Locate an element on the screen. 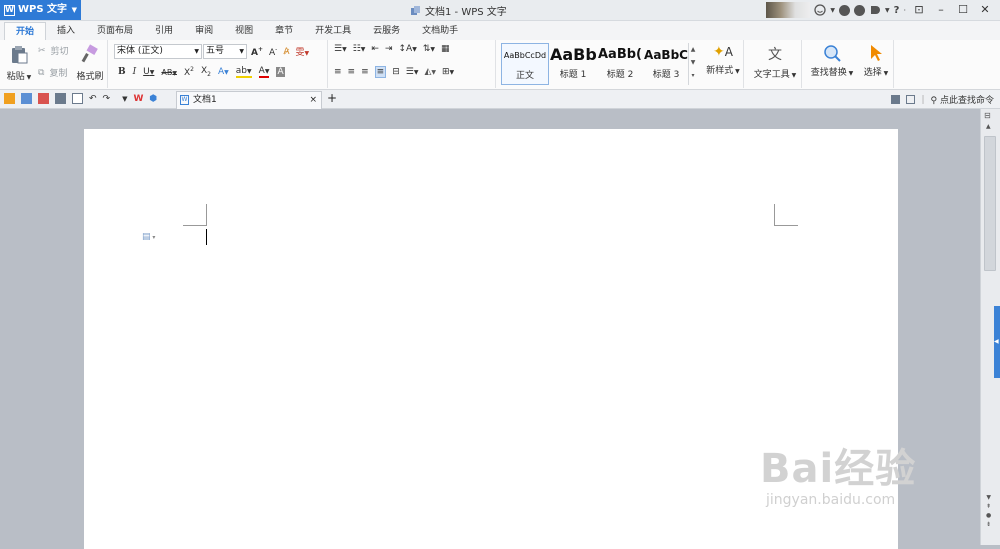 The width and height of the screenshot is (1000, 549). ribbon-collapse-icon: ⊡ is located at coordinates (919, 10).